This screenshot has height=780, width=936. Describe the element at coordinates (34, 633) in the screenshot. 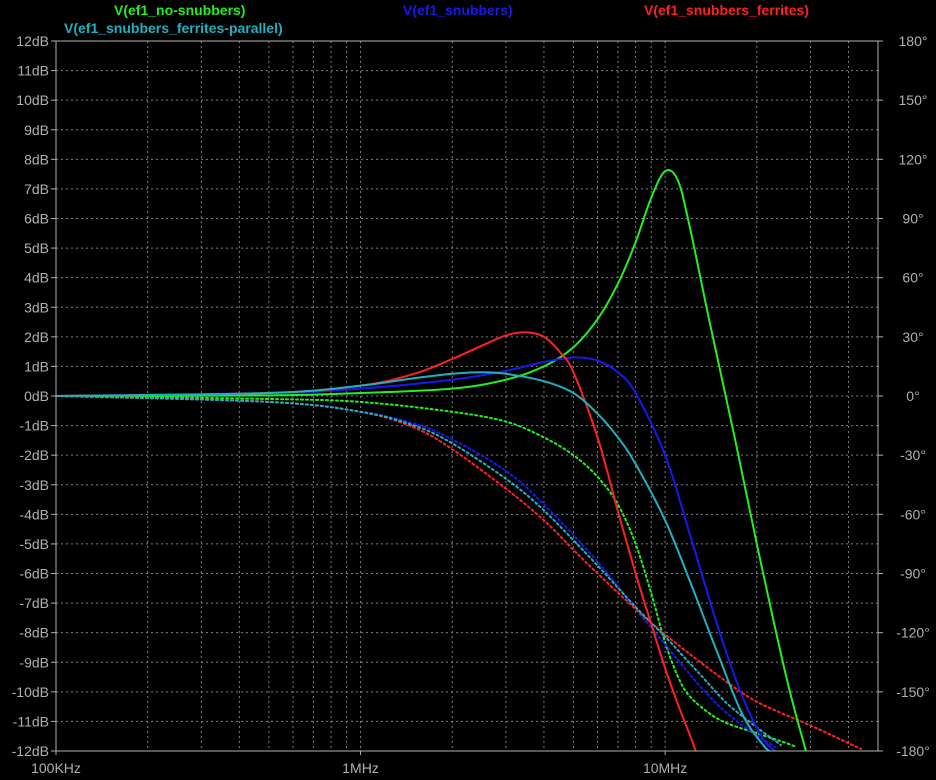

I see `y-tick-label: -8dB` at that location.